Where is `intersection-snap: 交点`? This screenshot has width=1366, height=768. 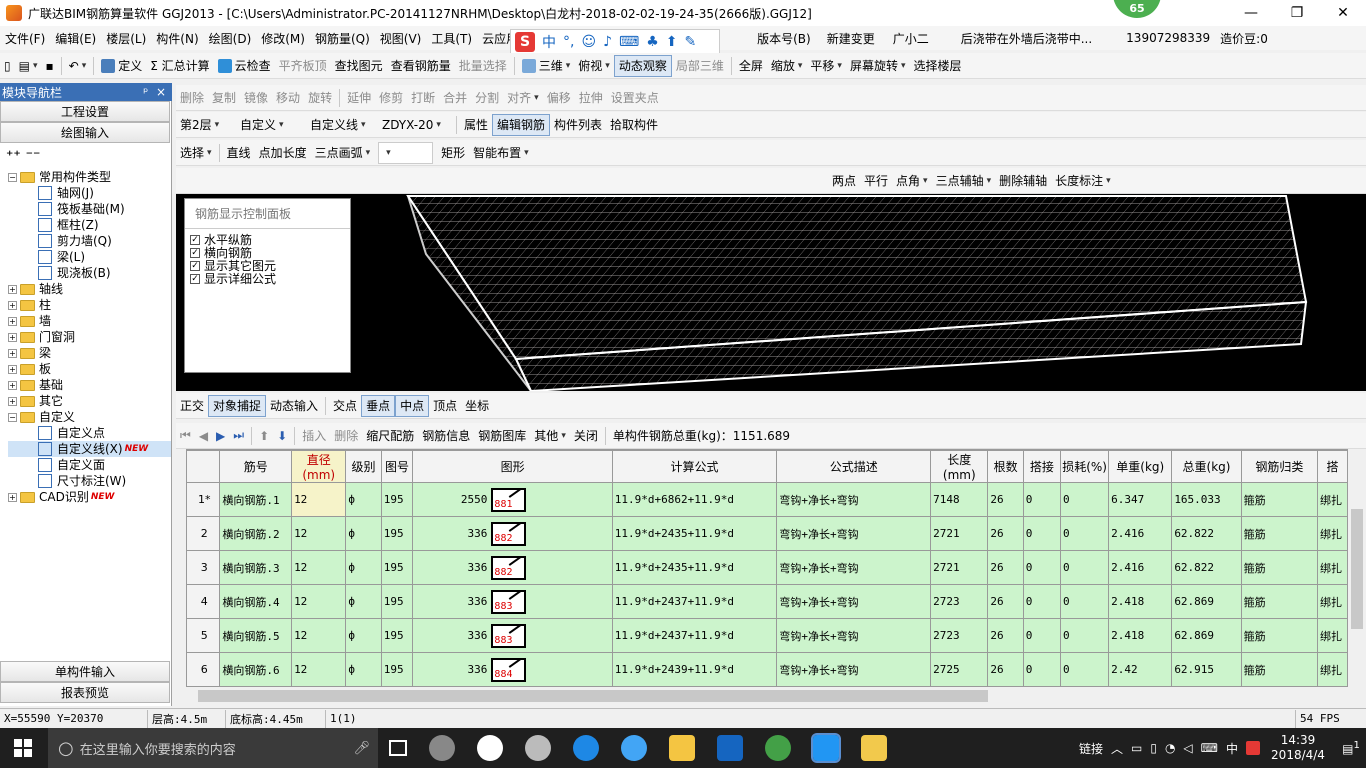 intersection-snap: 交点 is located at coordinates (345, 406).